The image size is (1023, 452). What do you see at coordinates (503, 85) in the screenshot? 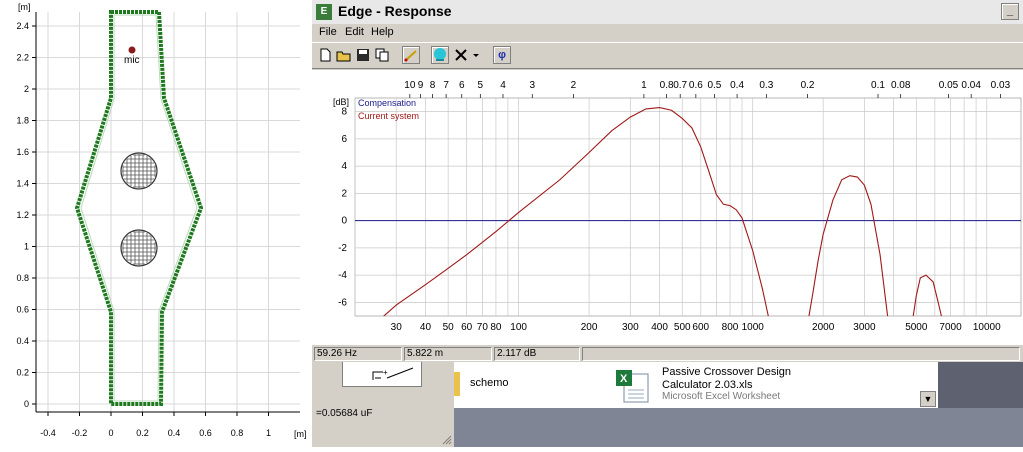
I see `response-top-tick-label: 4` at bounding box center [503, 85].